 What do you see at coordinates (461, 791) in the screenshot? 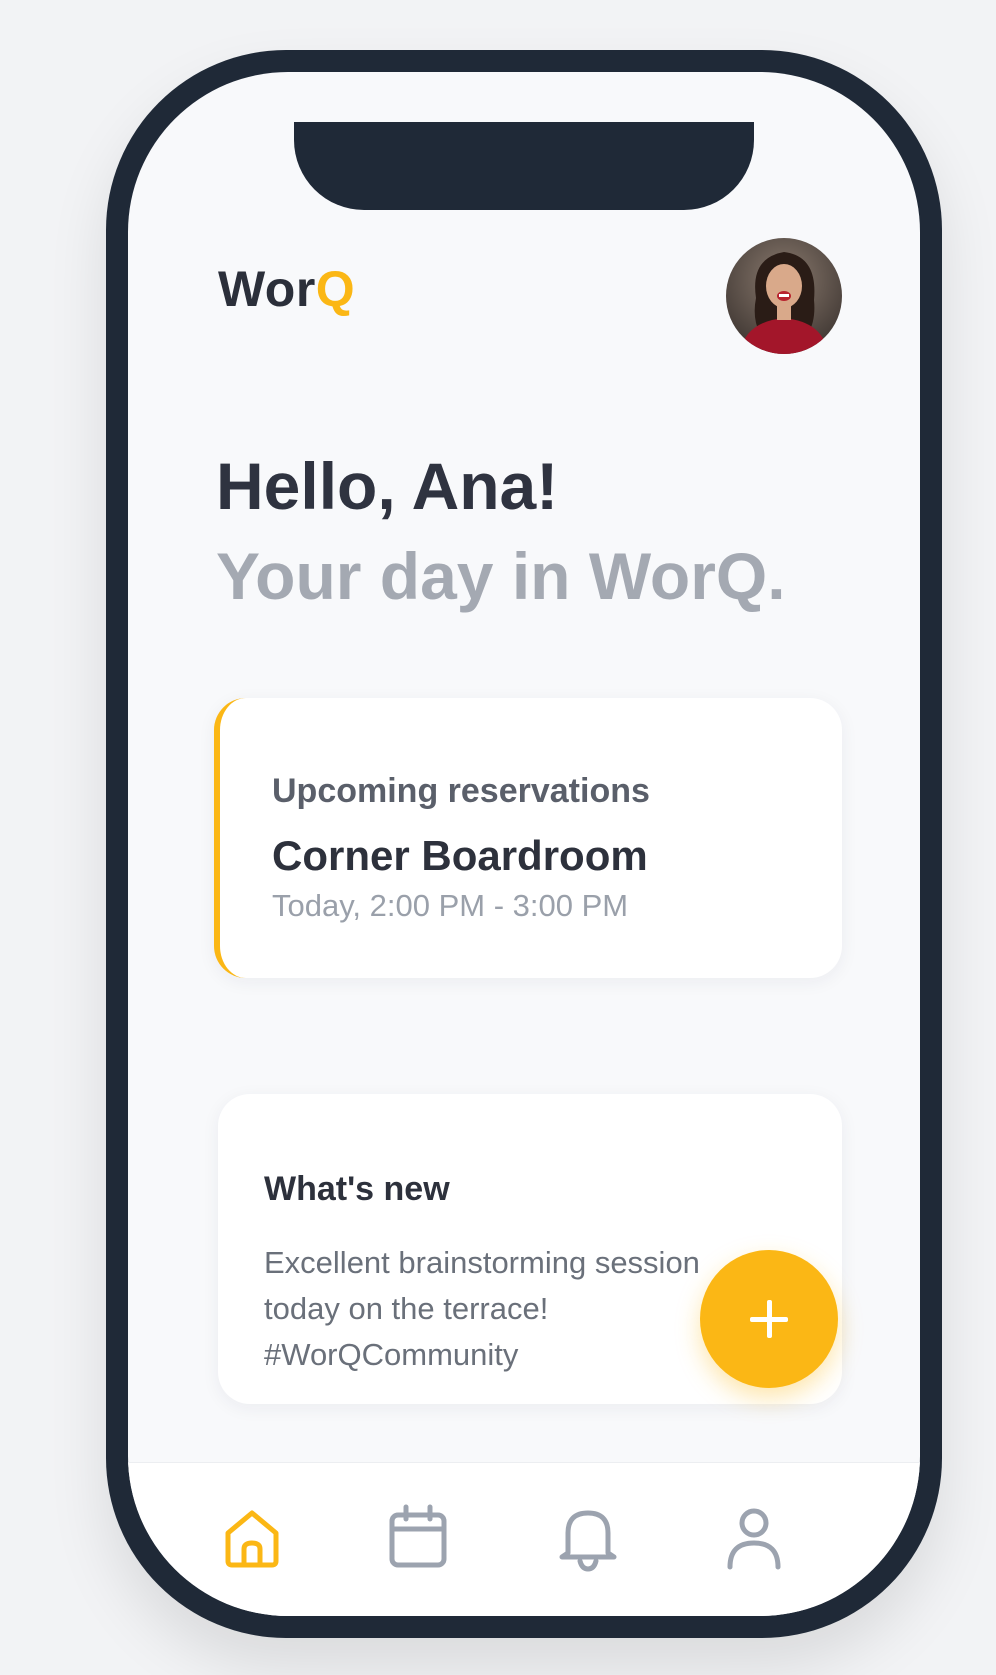
I see `reservation-label: Upcoming reservations` at bounding box center [461, 791].